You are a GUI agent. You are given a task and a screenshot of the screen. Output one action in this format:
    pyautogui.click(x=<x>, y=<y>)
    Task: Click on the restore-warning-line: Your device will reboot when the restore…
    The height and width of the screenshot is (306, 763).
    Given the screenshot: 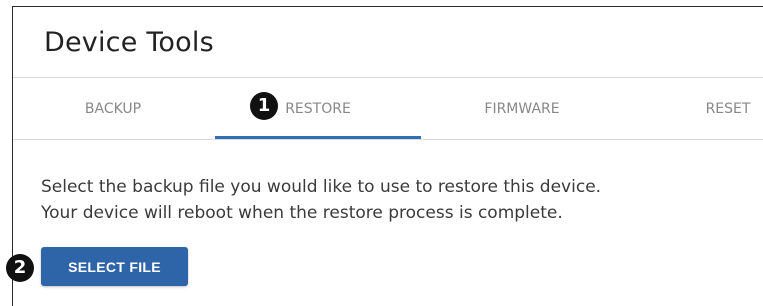 What is the action you would take?
    pyautogui.click(x=302, y=213)
    